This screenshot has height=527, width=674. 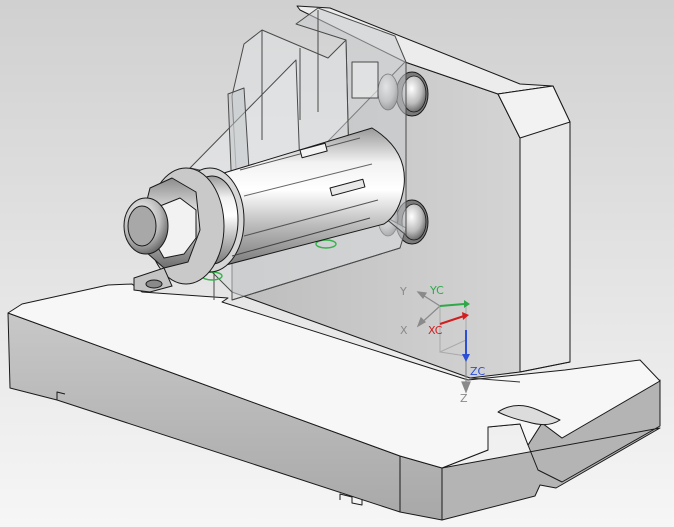 I want to click on wcs-z-label: Z, so click(x=464, y=398).